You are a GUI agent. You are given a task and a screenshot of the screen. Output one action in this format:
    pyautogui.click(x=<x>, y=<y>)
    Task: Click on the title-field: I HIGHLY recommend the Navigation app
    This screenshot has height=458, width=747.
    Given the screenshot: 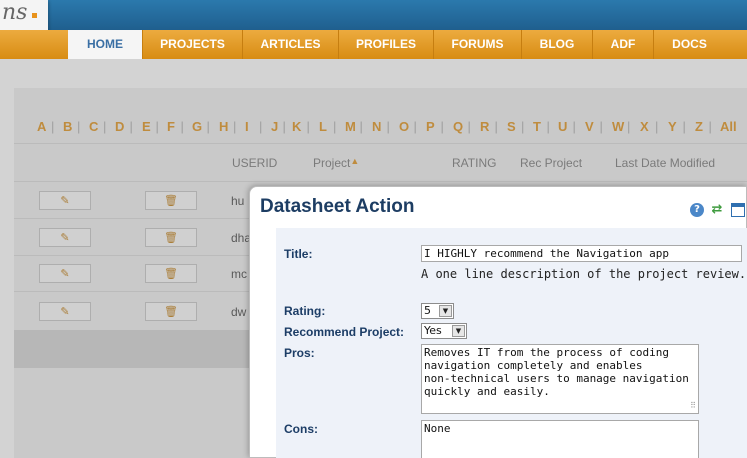 What is the action you would take?
    pyautogui.click(x=581, y=253)
    